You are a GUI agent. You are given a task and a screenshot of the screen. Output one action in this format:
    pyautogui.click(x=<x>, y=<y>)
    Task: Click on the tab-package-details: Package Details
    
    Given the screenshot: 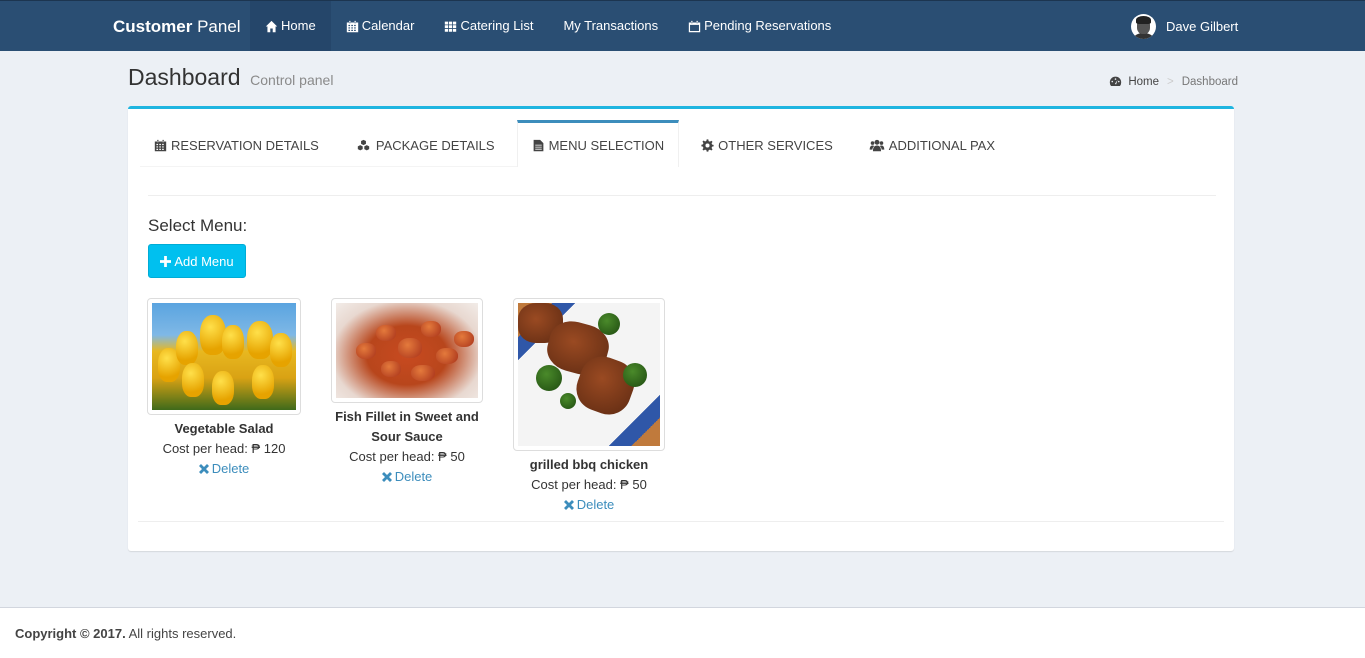 What is the action you would take?
    pyautogui.click(x=425, y=143)
    